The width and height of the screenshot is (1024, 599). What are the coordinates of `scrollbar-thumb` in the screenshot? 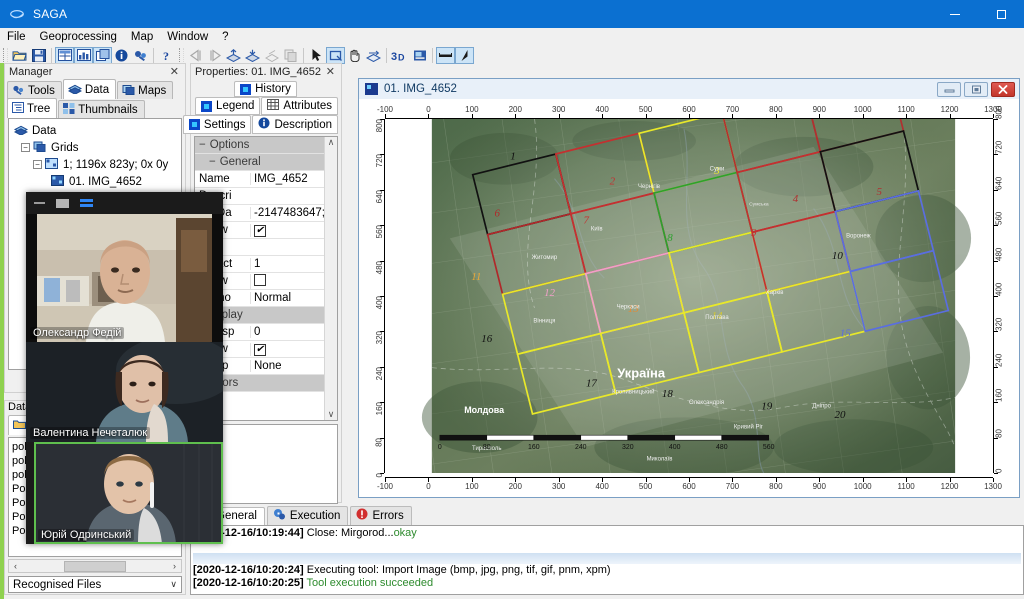 It's located at (95, 566).